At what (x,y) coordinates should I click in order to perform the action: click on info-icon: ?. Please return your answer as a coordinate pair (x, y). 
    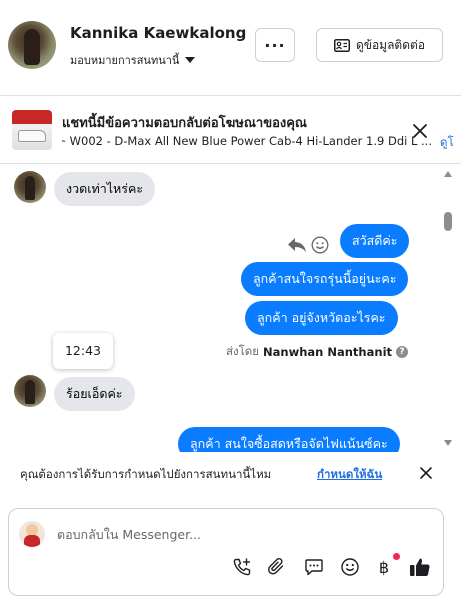
    Looking at the image, I should click on (402, 352).